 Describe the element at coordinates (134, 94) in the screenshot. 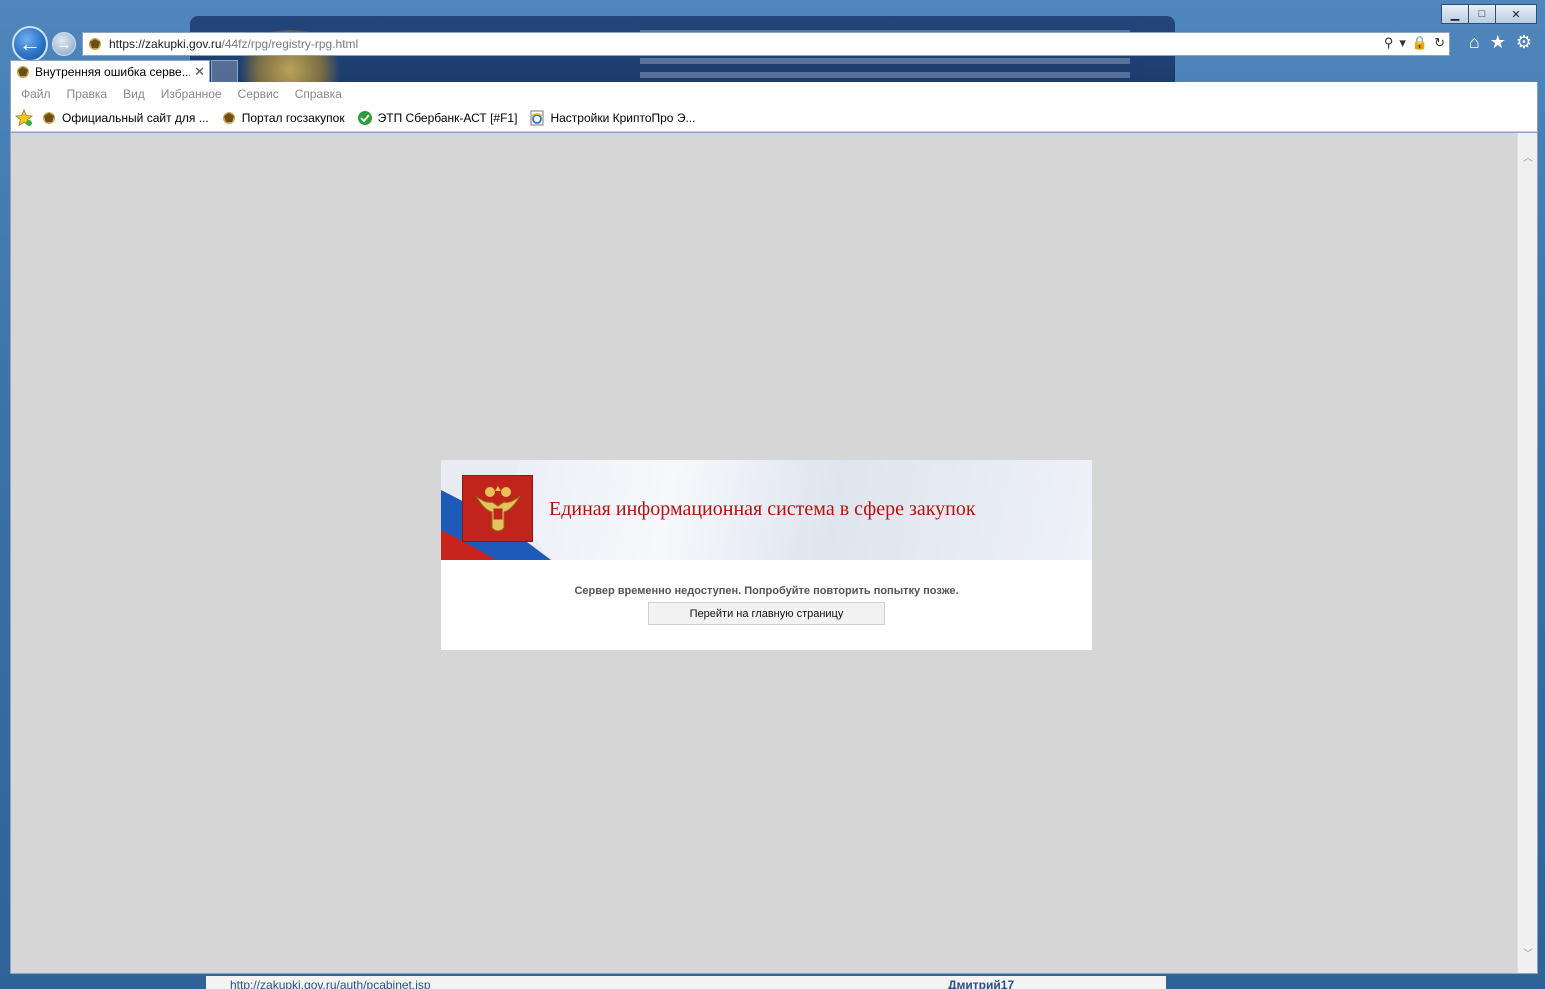

I see `menu-item-view: Вид` at that location.